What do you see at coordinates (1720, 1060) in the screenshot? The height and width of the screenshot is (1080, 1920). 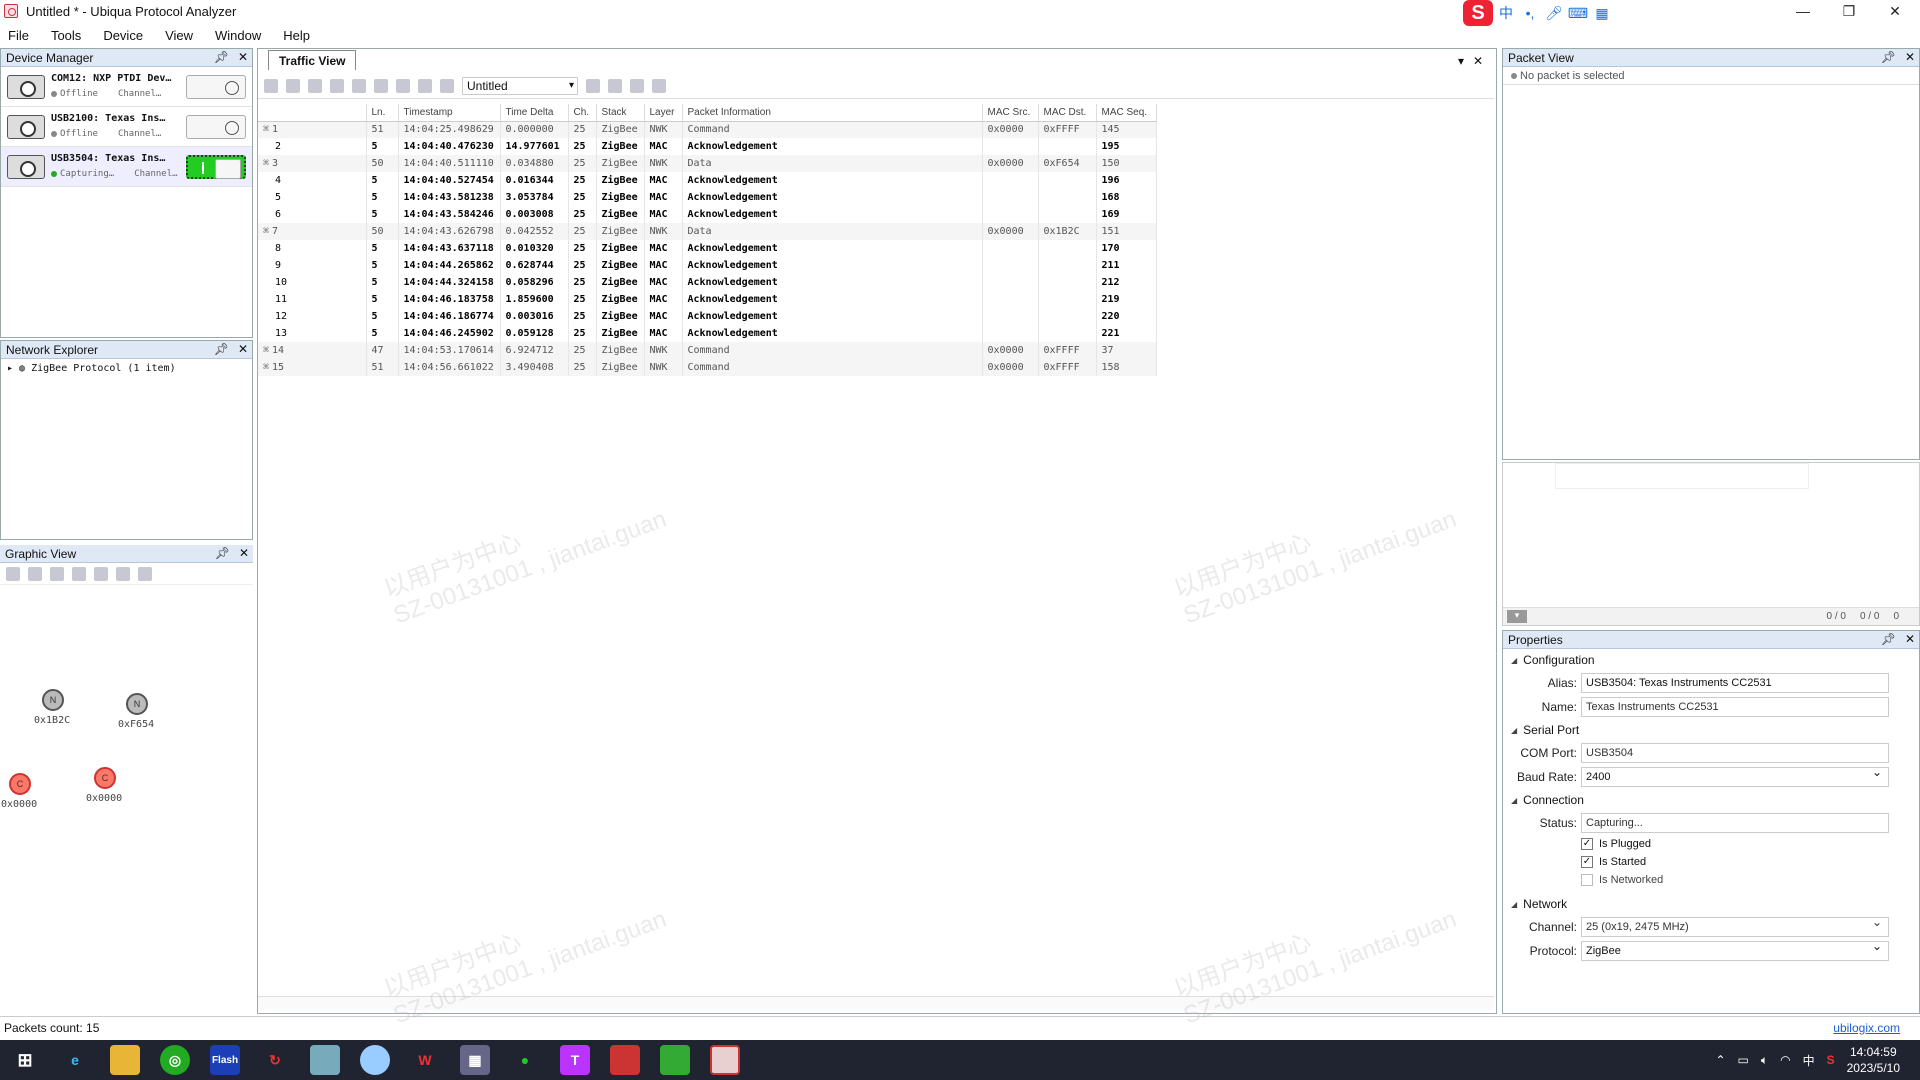 I see `chevron-up-icon: ⌃` at bounding box center [1720, 1060].